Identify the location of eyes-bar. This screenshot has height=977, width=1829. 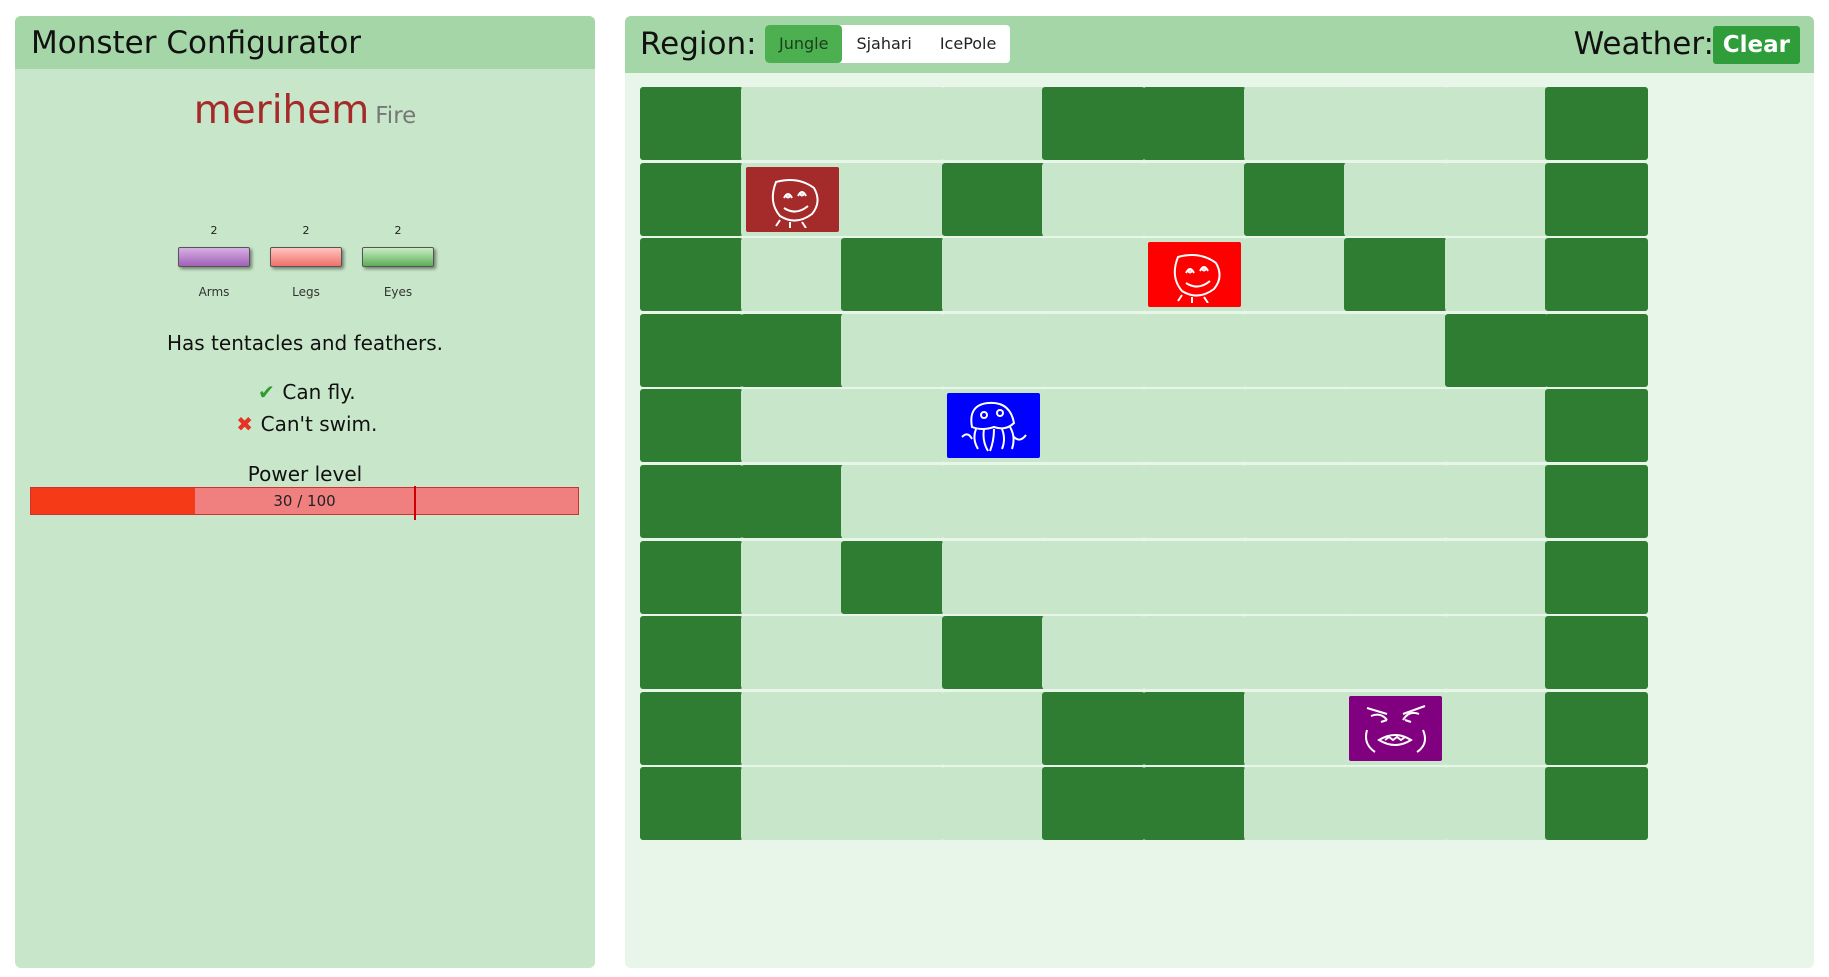
(398, 257).